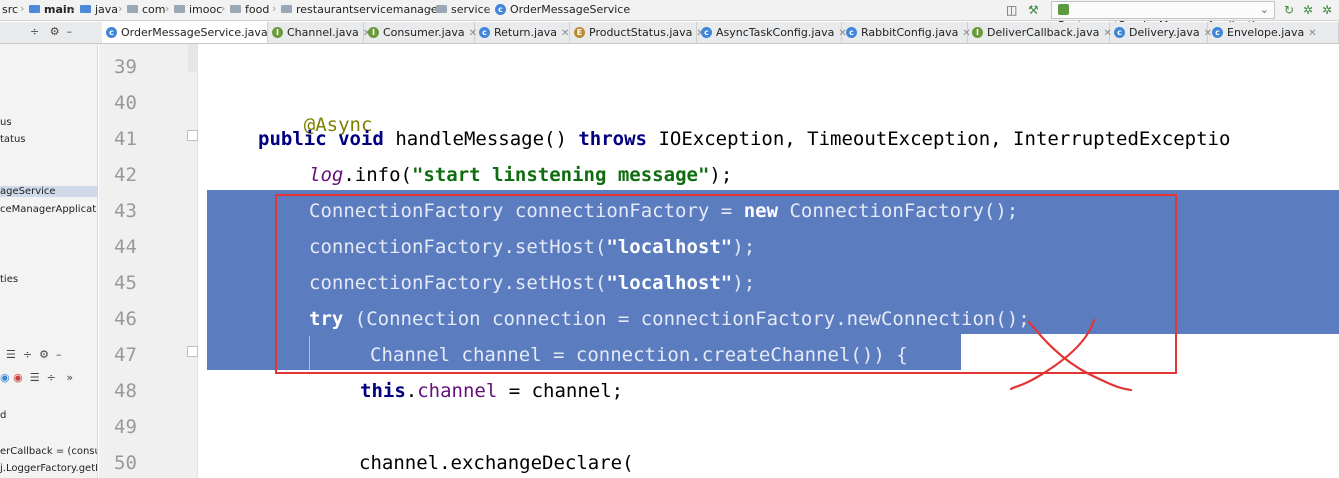 This screenshot has height=478, width=1339. Describe the element at coordinates (3, 415) in the screenshot. I see `structure-item: d` at that location.